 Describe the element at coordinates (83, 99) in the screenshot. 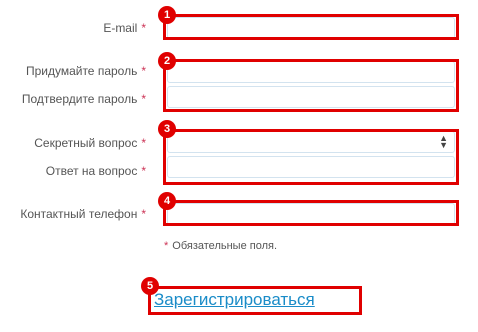

I see `confirm-password-label: Подтвердите пароль *` at that location.